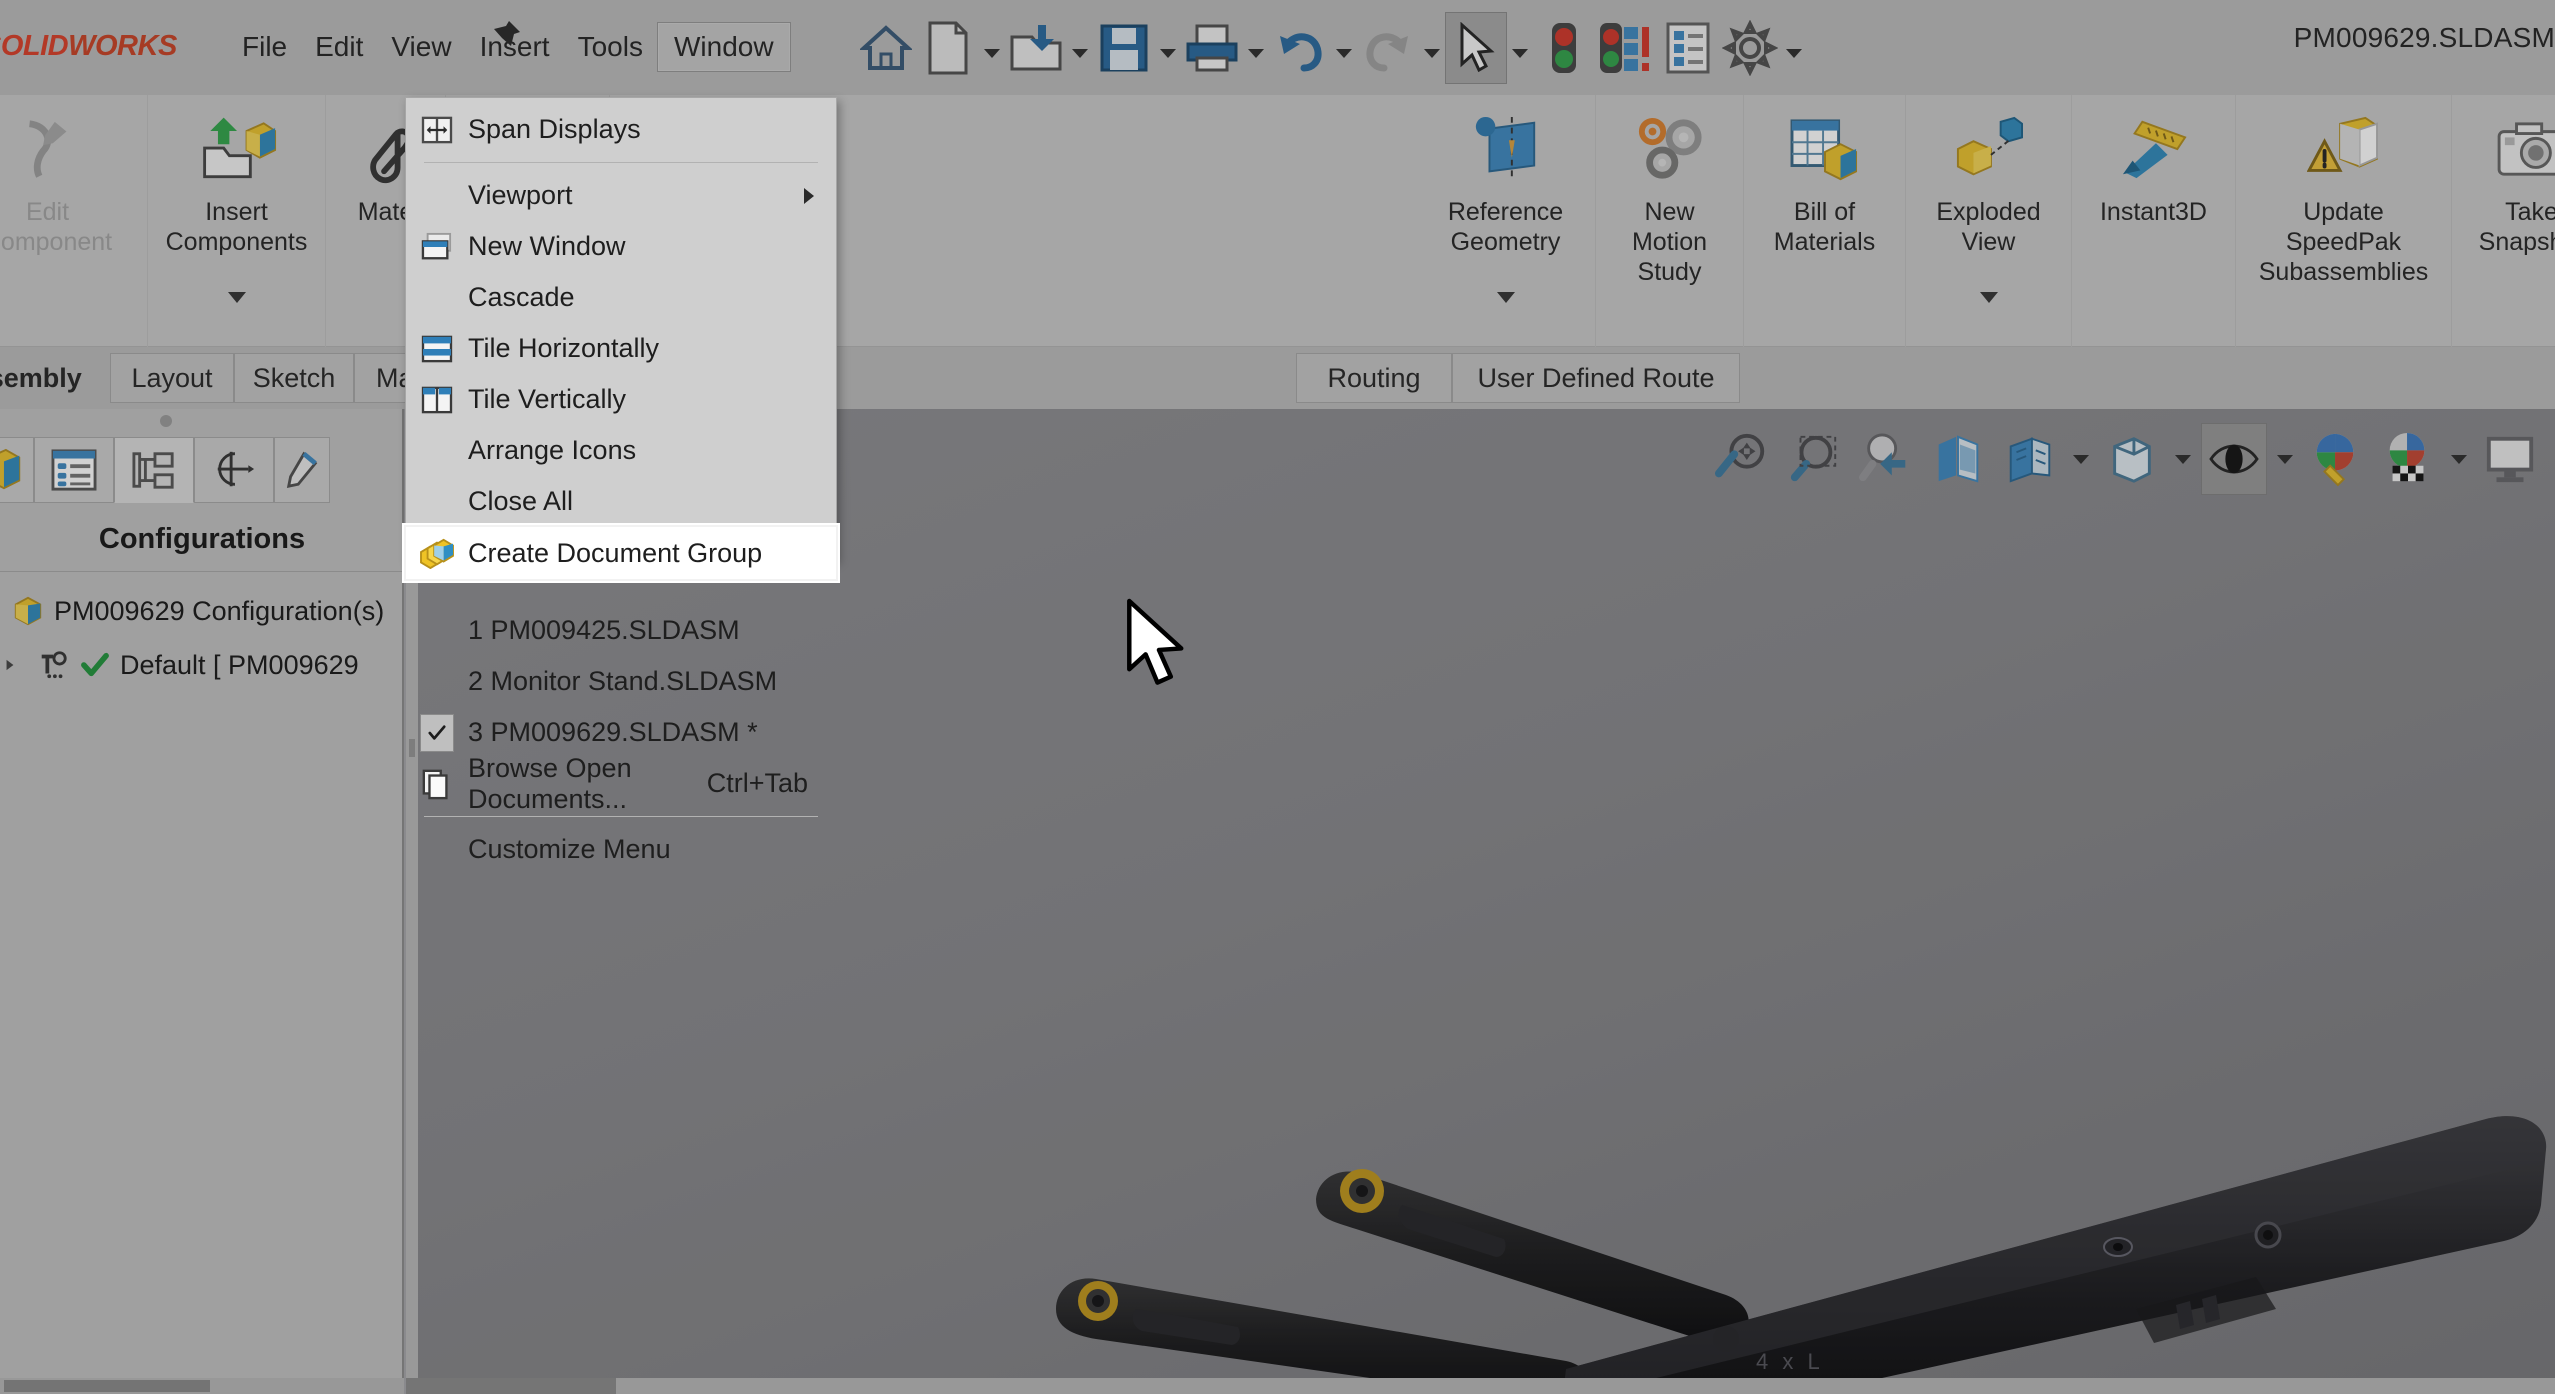 The height and width of the screenshot is (1394, 2555). Describe the element at coordinates (621, 246) in the screenshot. I see `menu-item-new-window: New Window` at that location.